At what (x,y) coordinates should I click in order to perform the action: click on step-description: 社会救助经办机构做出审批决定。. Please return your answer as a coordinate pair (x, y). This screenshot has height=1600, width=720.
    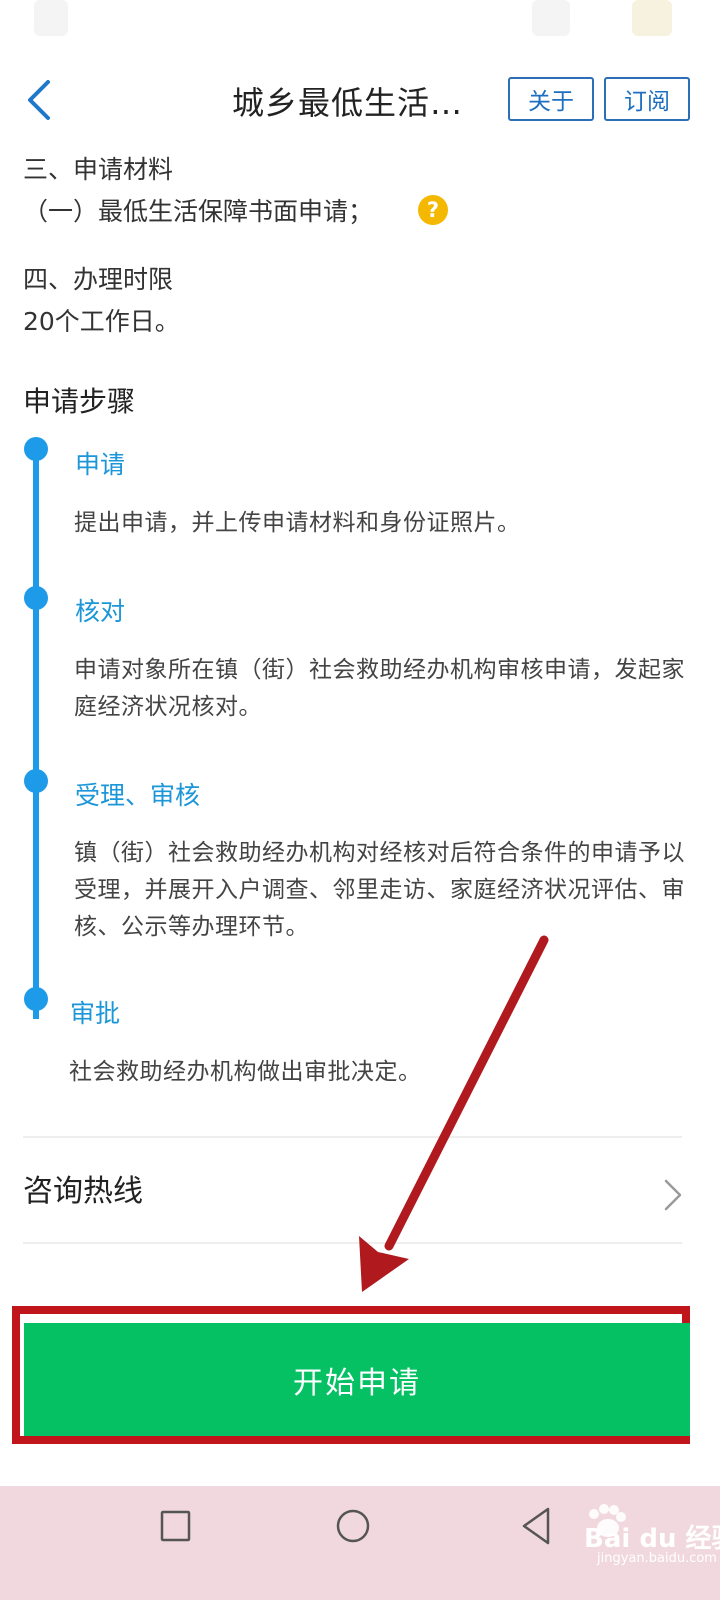
    Looking at the image, I should click on (245, 1072).